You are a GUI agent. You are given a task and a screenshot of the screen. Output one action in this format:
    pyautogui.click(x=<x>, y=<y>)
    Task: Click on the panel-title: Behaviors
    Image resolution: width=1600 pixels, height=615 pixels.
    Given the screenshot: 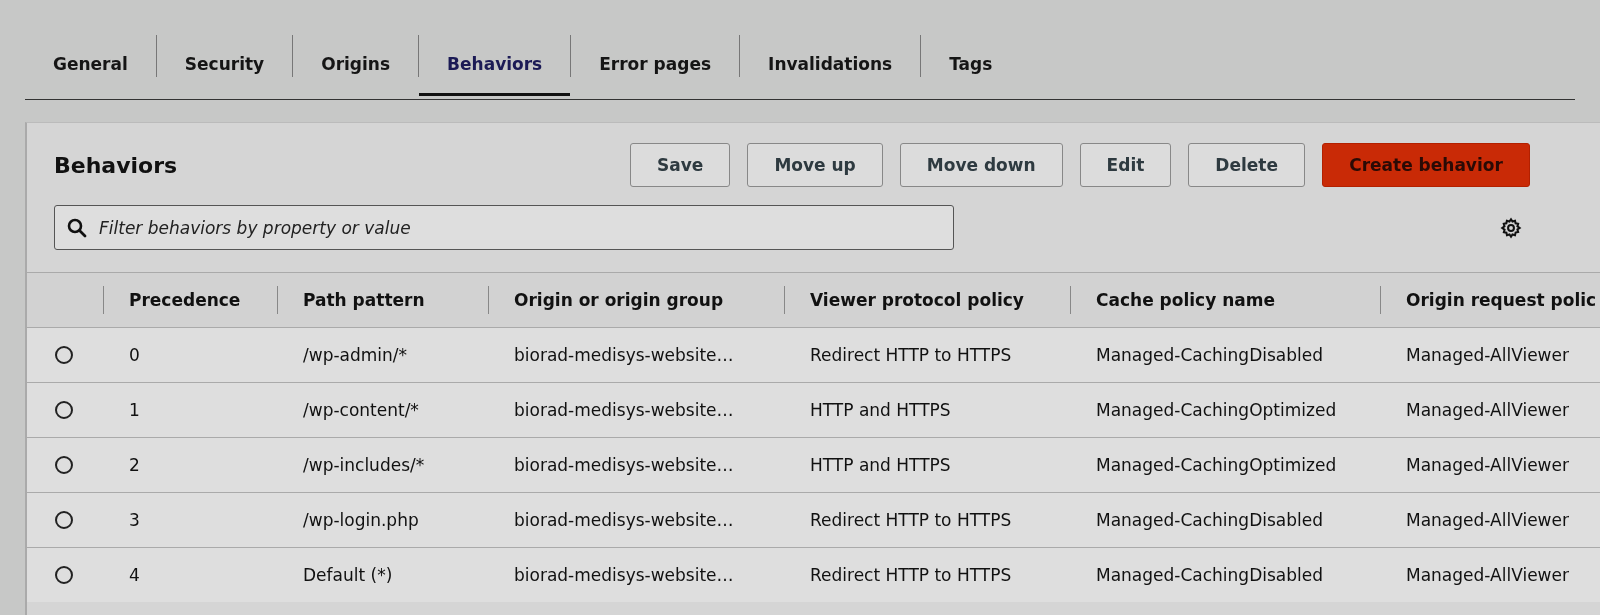 What is the action you would take?
    pyautogui.click(x=116, y=165)
    